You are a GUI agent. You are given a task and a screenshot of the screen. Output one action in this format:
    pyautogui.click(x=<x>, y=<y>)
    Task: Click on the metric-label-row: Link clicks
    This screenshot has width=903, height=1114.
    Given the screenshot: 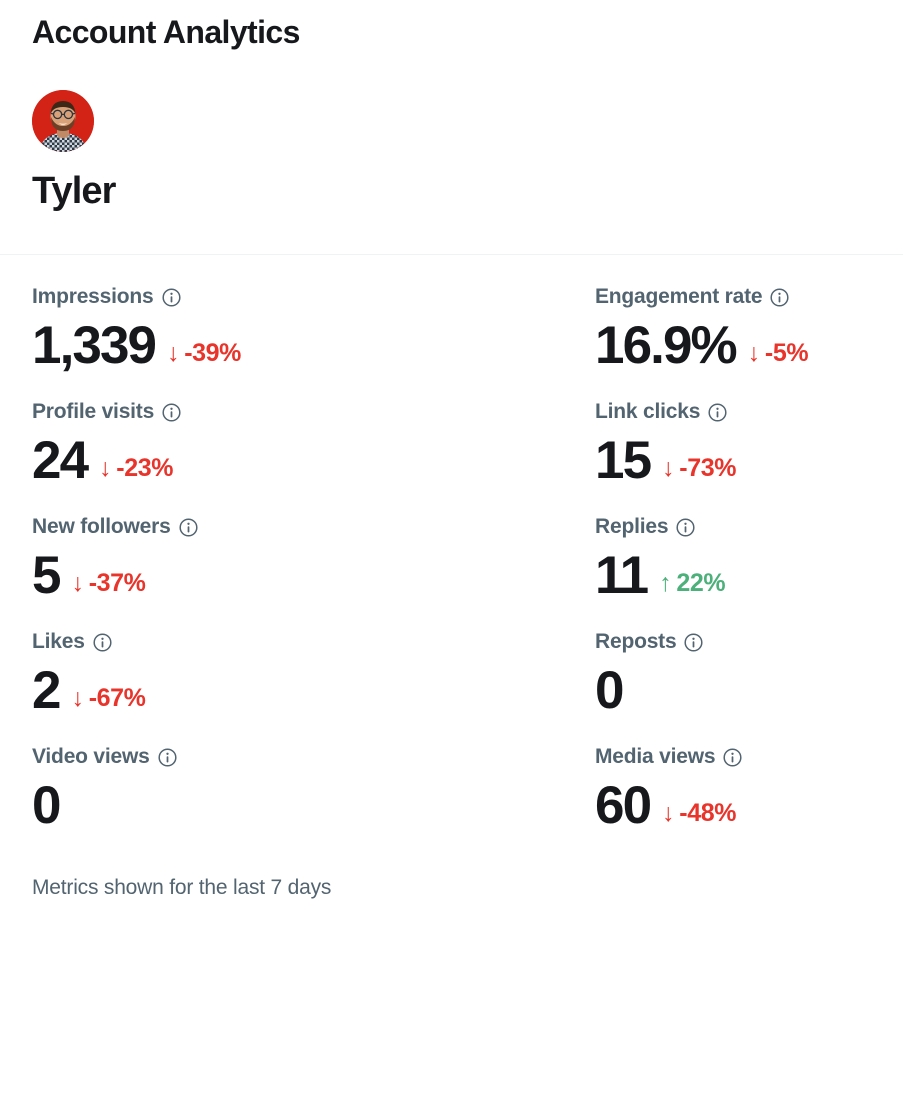 What is the action you would take?
    pyautogui.click(x=733, y=412)
    